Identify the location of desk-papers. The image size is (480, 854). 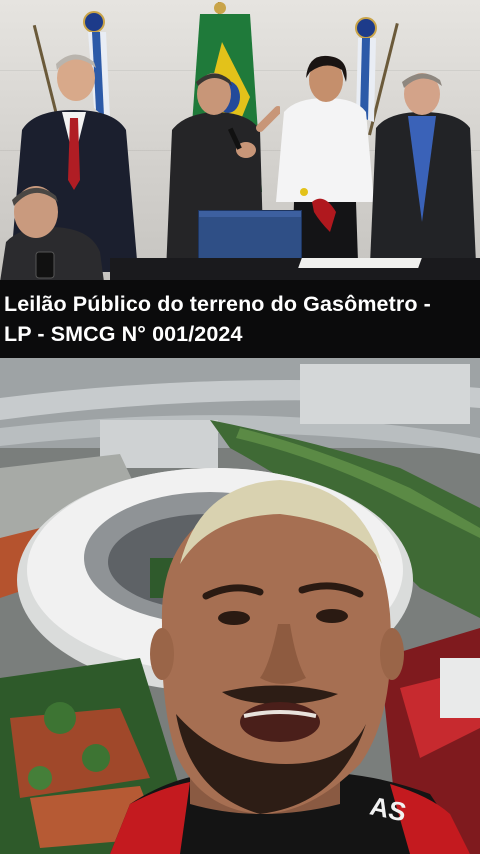
(360, 263).